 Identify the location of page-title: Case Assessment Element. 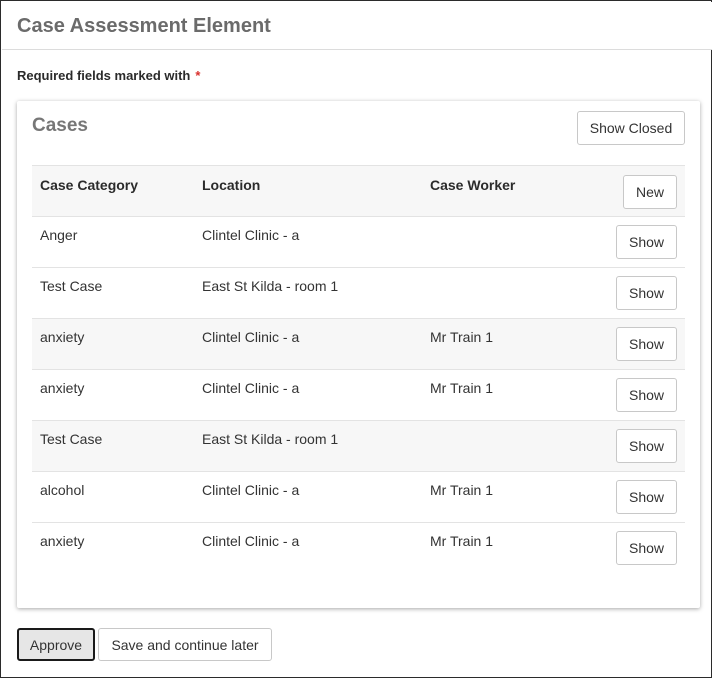
(144, 26).